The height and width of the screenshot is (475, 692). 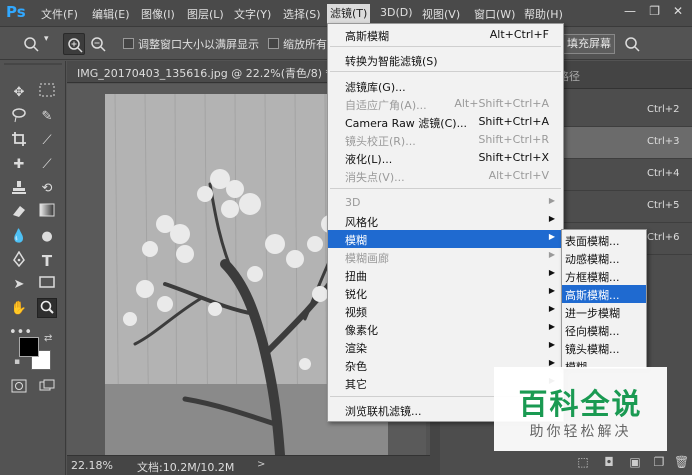 I want to click on menu-item-convert-smart-filter: 转换为智能滤镜(S), so click(x=445, y=60).